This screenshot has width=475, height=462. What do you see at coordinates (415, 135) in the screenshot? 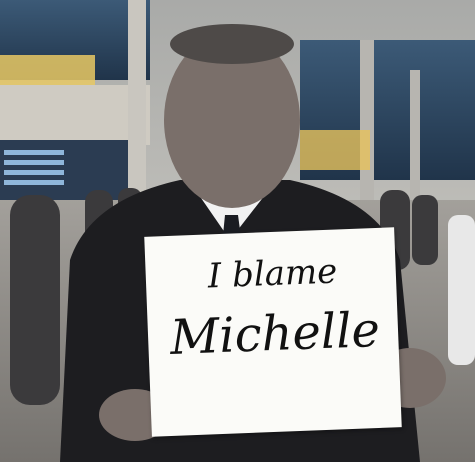
I see `pillar-far-right` at bounding box center [415, 135].